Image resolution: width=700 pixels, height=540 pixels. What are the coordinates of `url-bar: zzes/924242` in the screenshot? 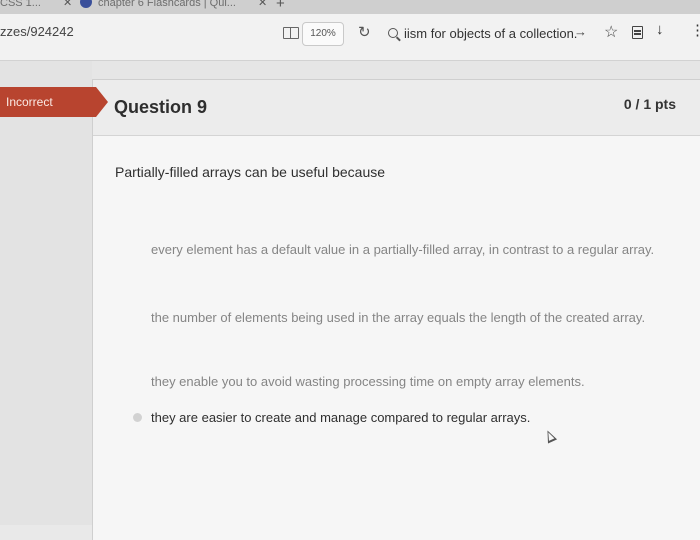 It's located at (37, 31).